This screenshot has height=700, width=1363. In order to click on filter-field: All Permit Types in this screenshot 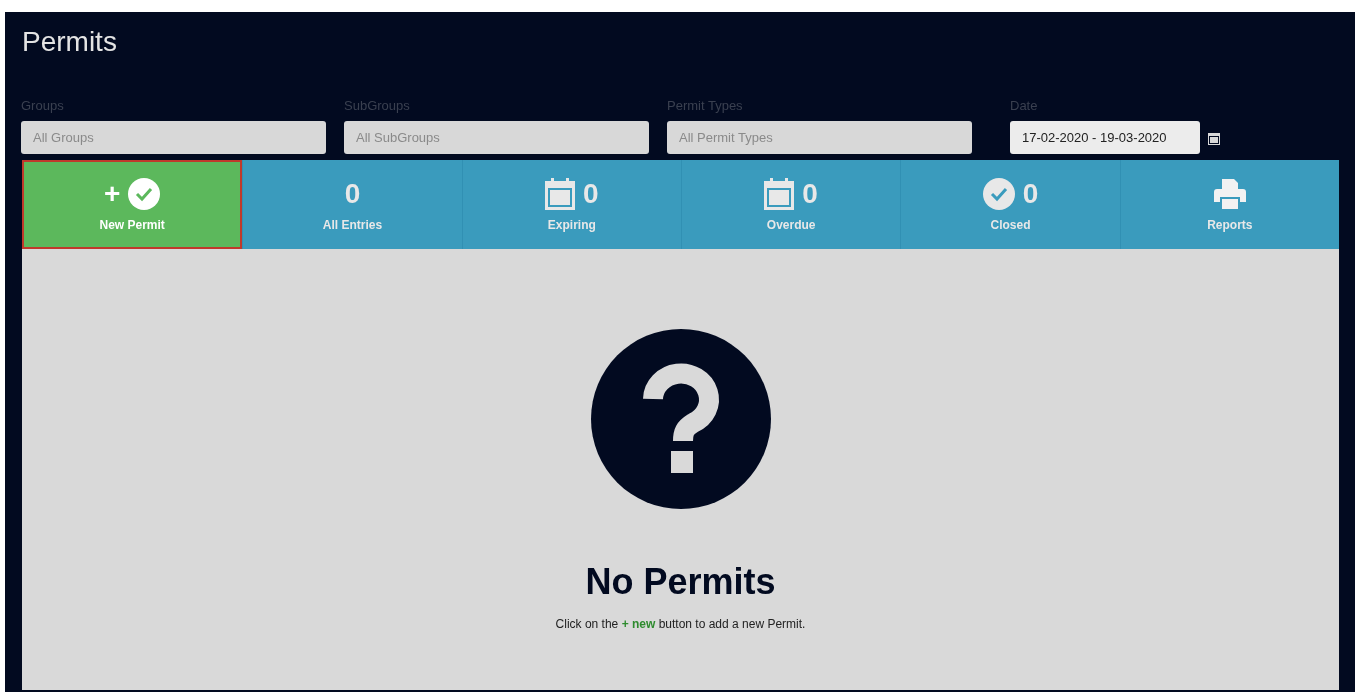, I will do `click(819, 137)`.